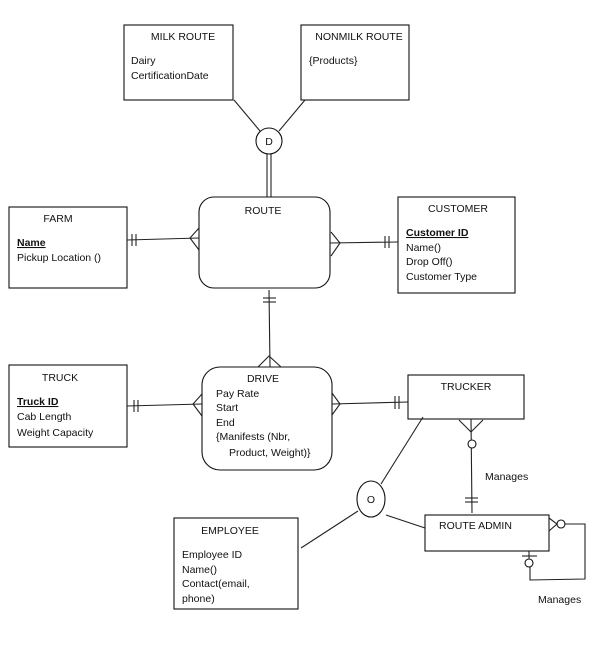 The width and height of the screenshot is (596, 655). What do you see at coordinates (333, 61) in the screenshot?
I see `attribute: {Products}` at bounding box center [333, 61].